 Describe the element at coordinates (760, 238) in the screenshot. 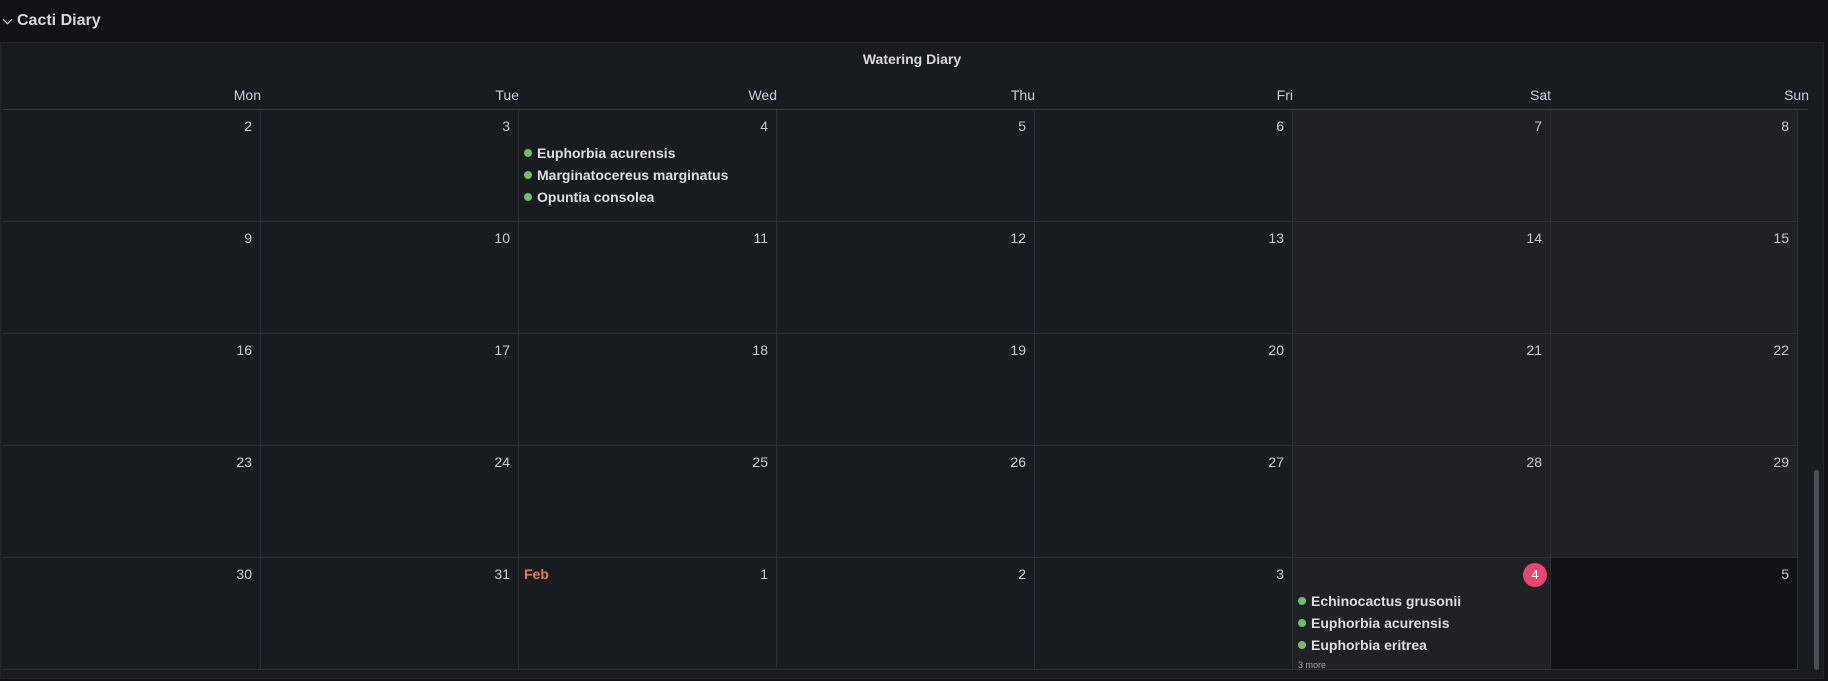

I see `day-number: 11` at that location.